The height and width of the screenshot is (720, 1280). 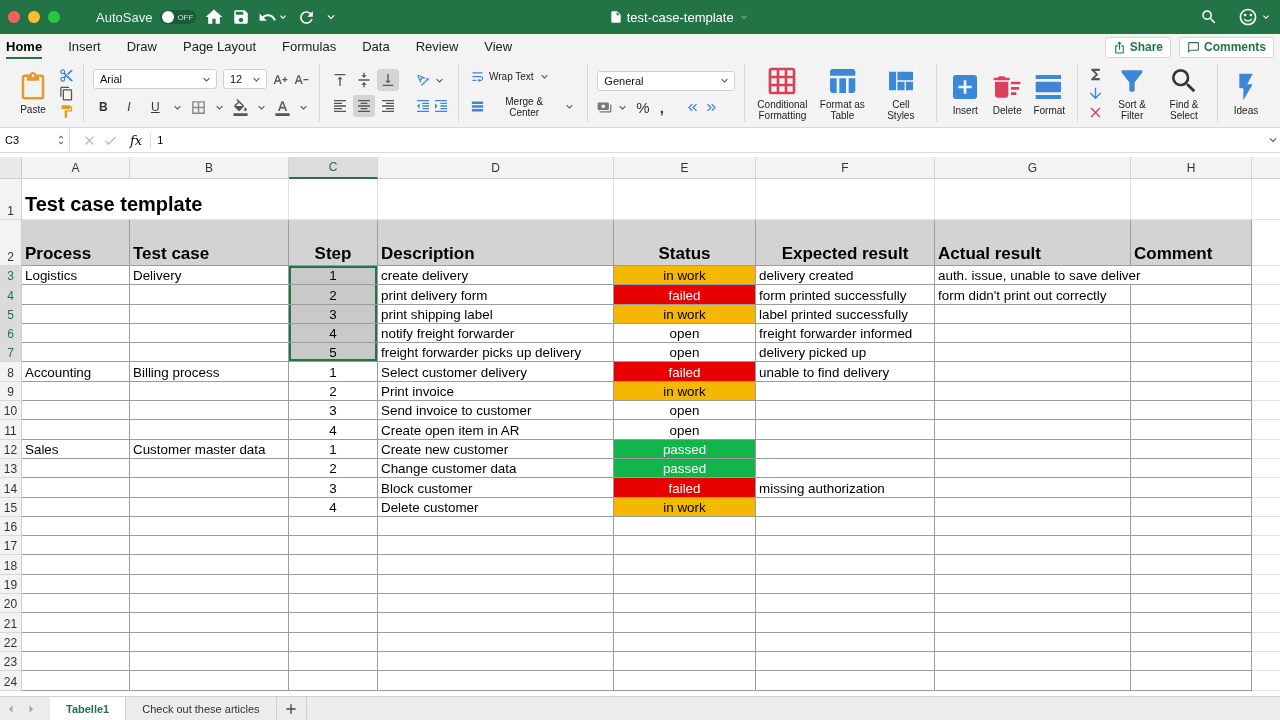 What do you see at coordinates (11, 295) in the screenshot?
I see `row-number: 4` at bounding box center [11, 295].